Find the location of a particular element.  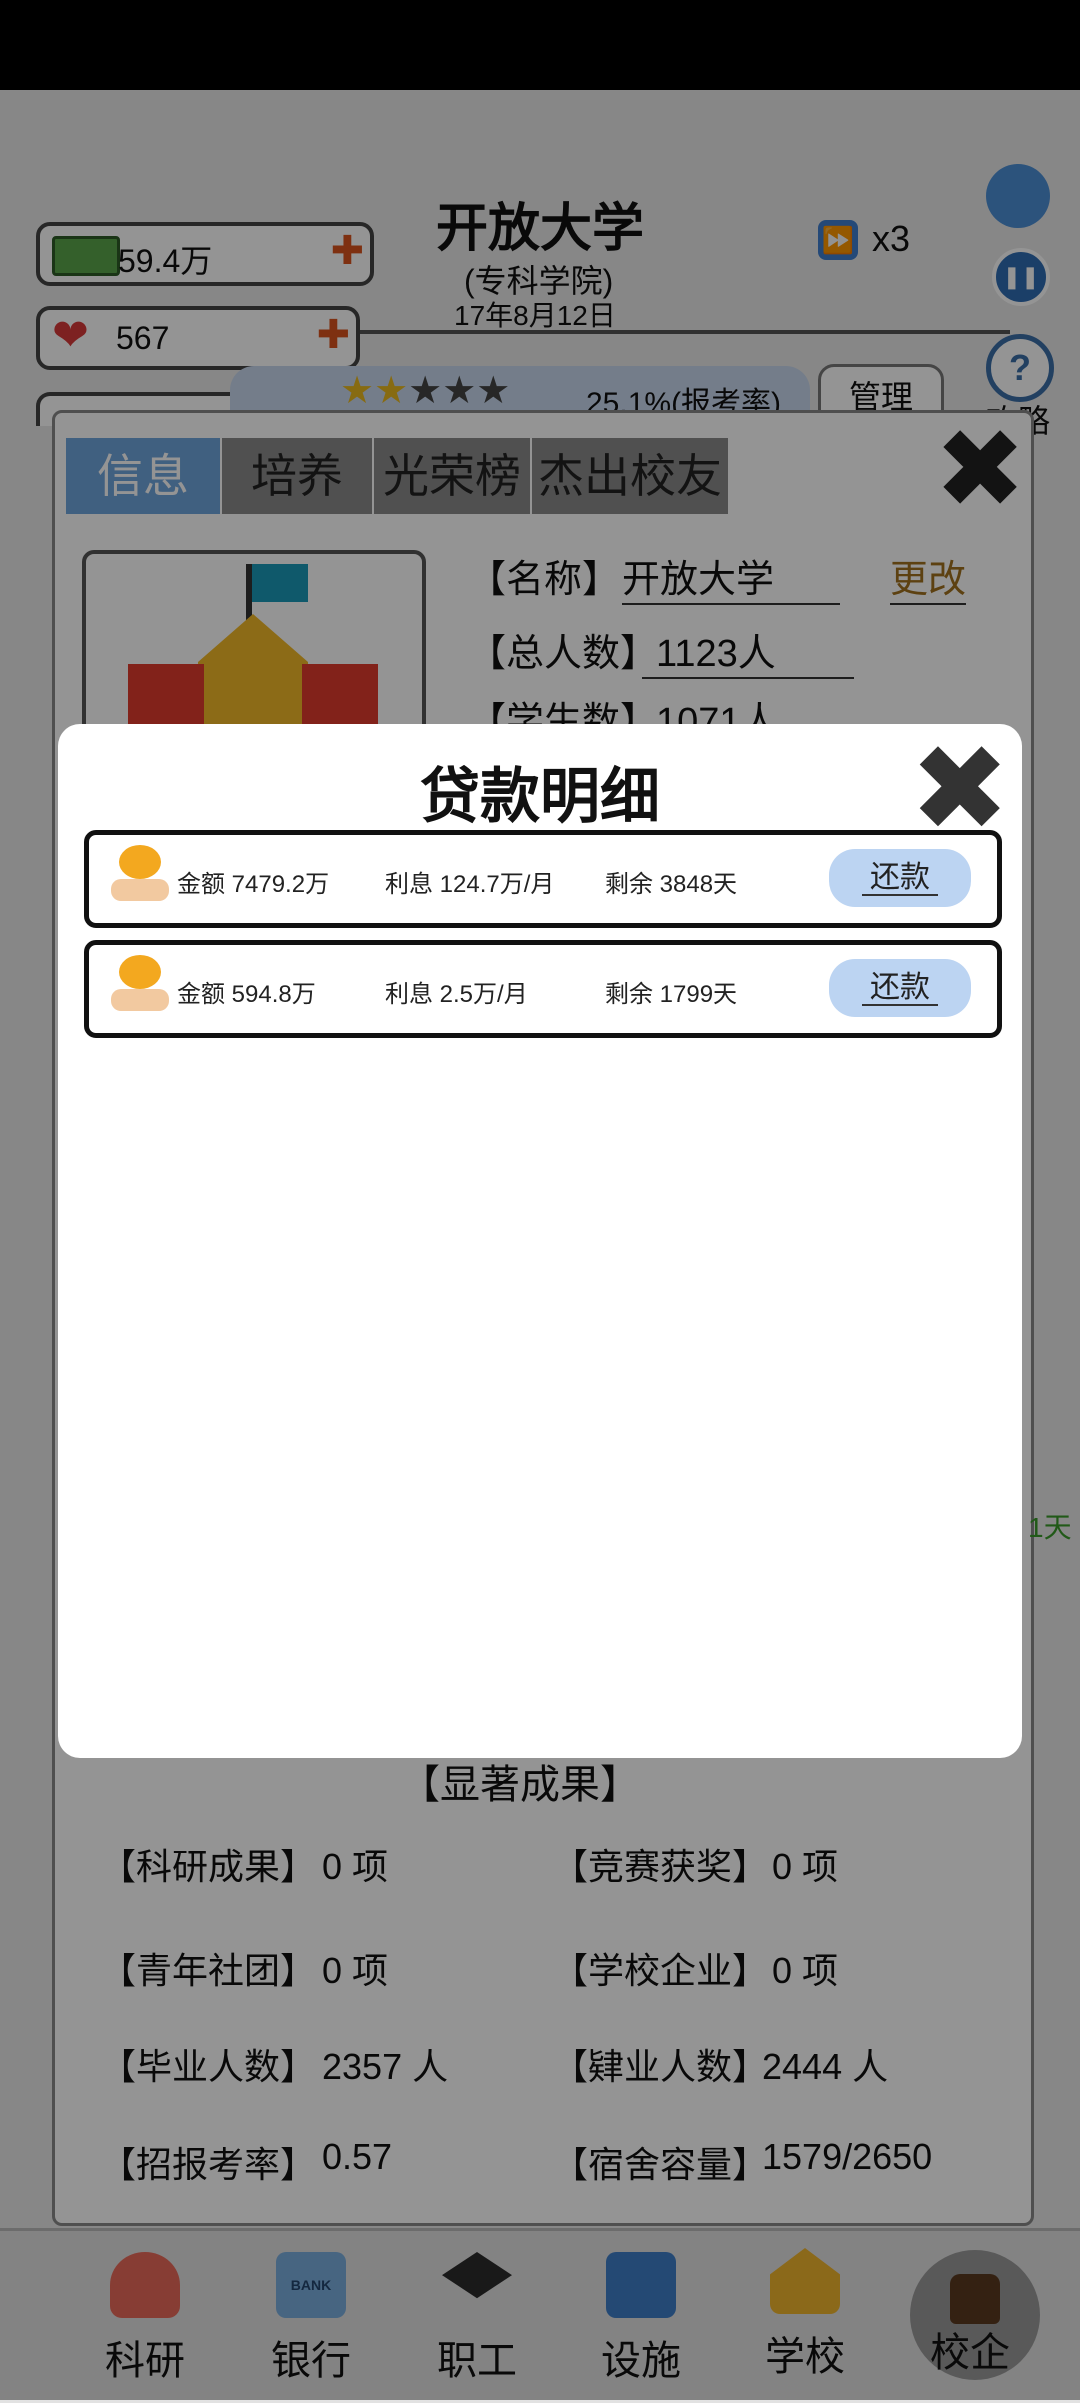

loan-row: 金额 594.8万 利息 2.5万/月 剩余 1799天 还款 is located at coordinates (543, 989).